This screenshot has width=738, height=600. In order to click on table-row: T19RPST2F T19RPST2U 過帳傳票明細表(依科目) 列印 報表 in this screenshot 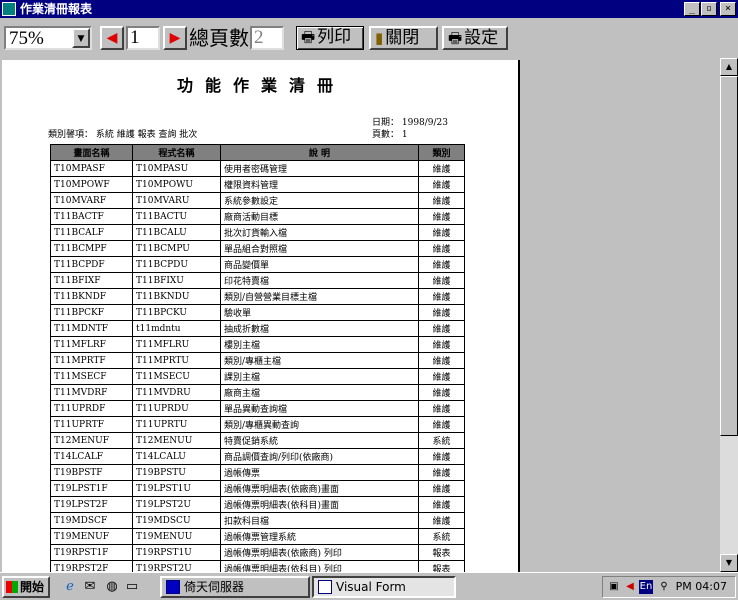, I will do `click(257, 566)`.